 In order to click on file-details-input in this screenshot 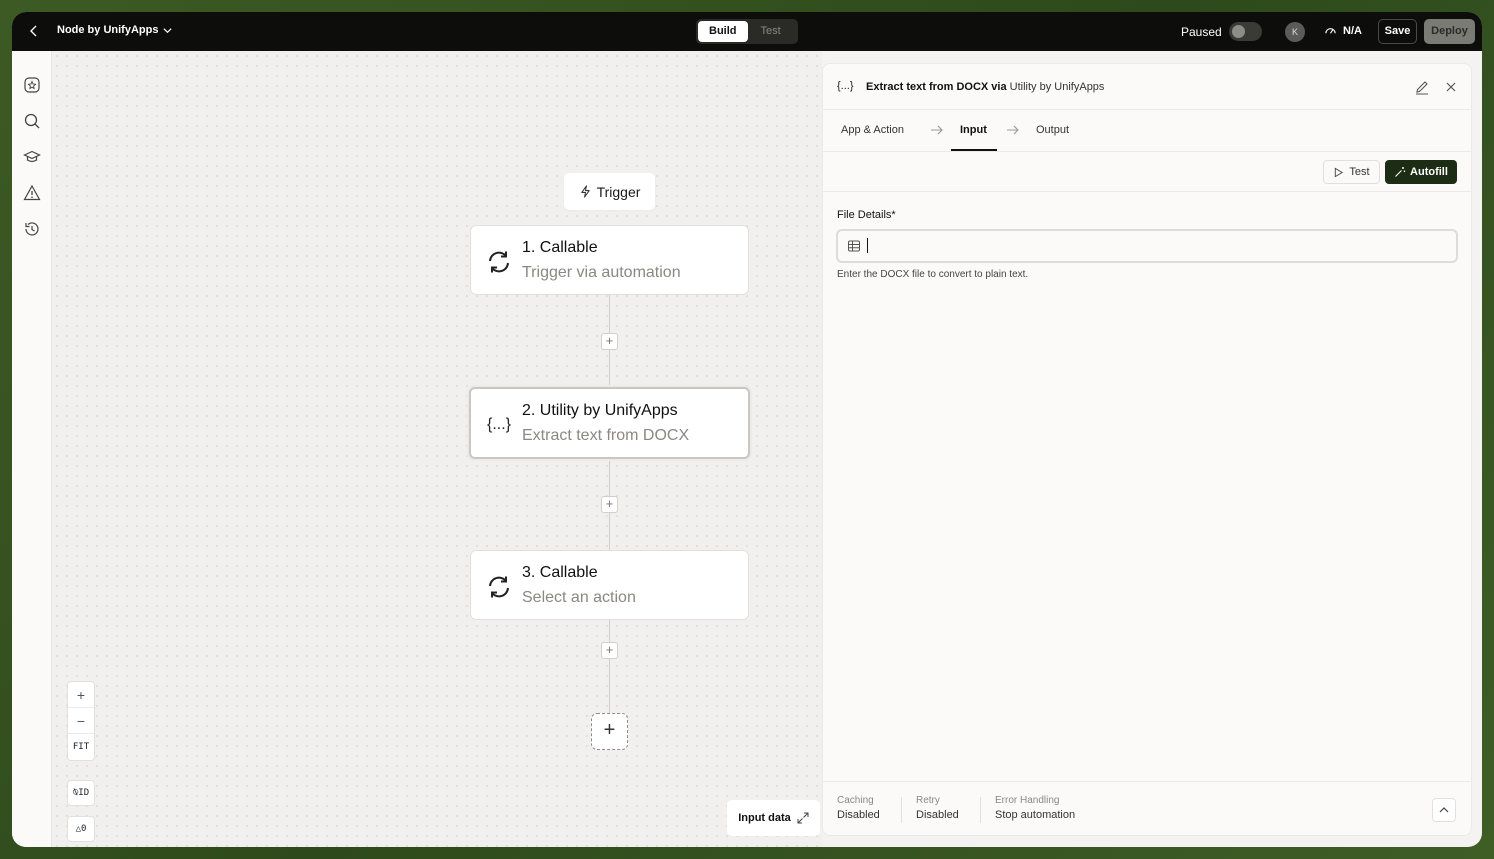, I will do `click(1161, 246)`.